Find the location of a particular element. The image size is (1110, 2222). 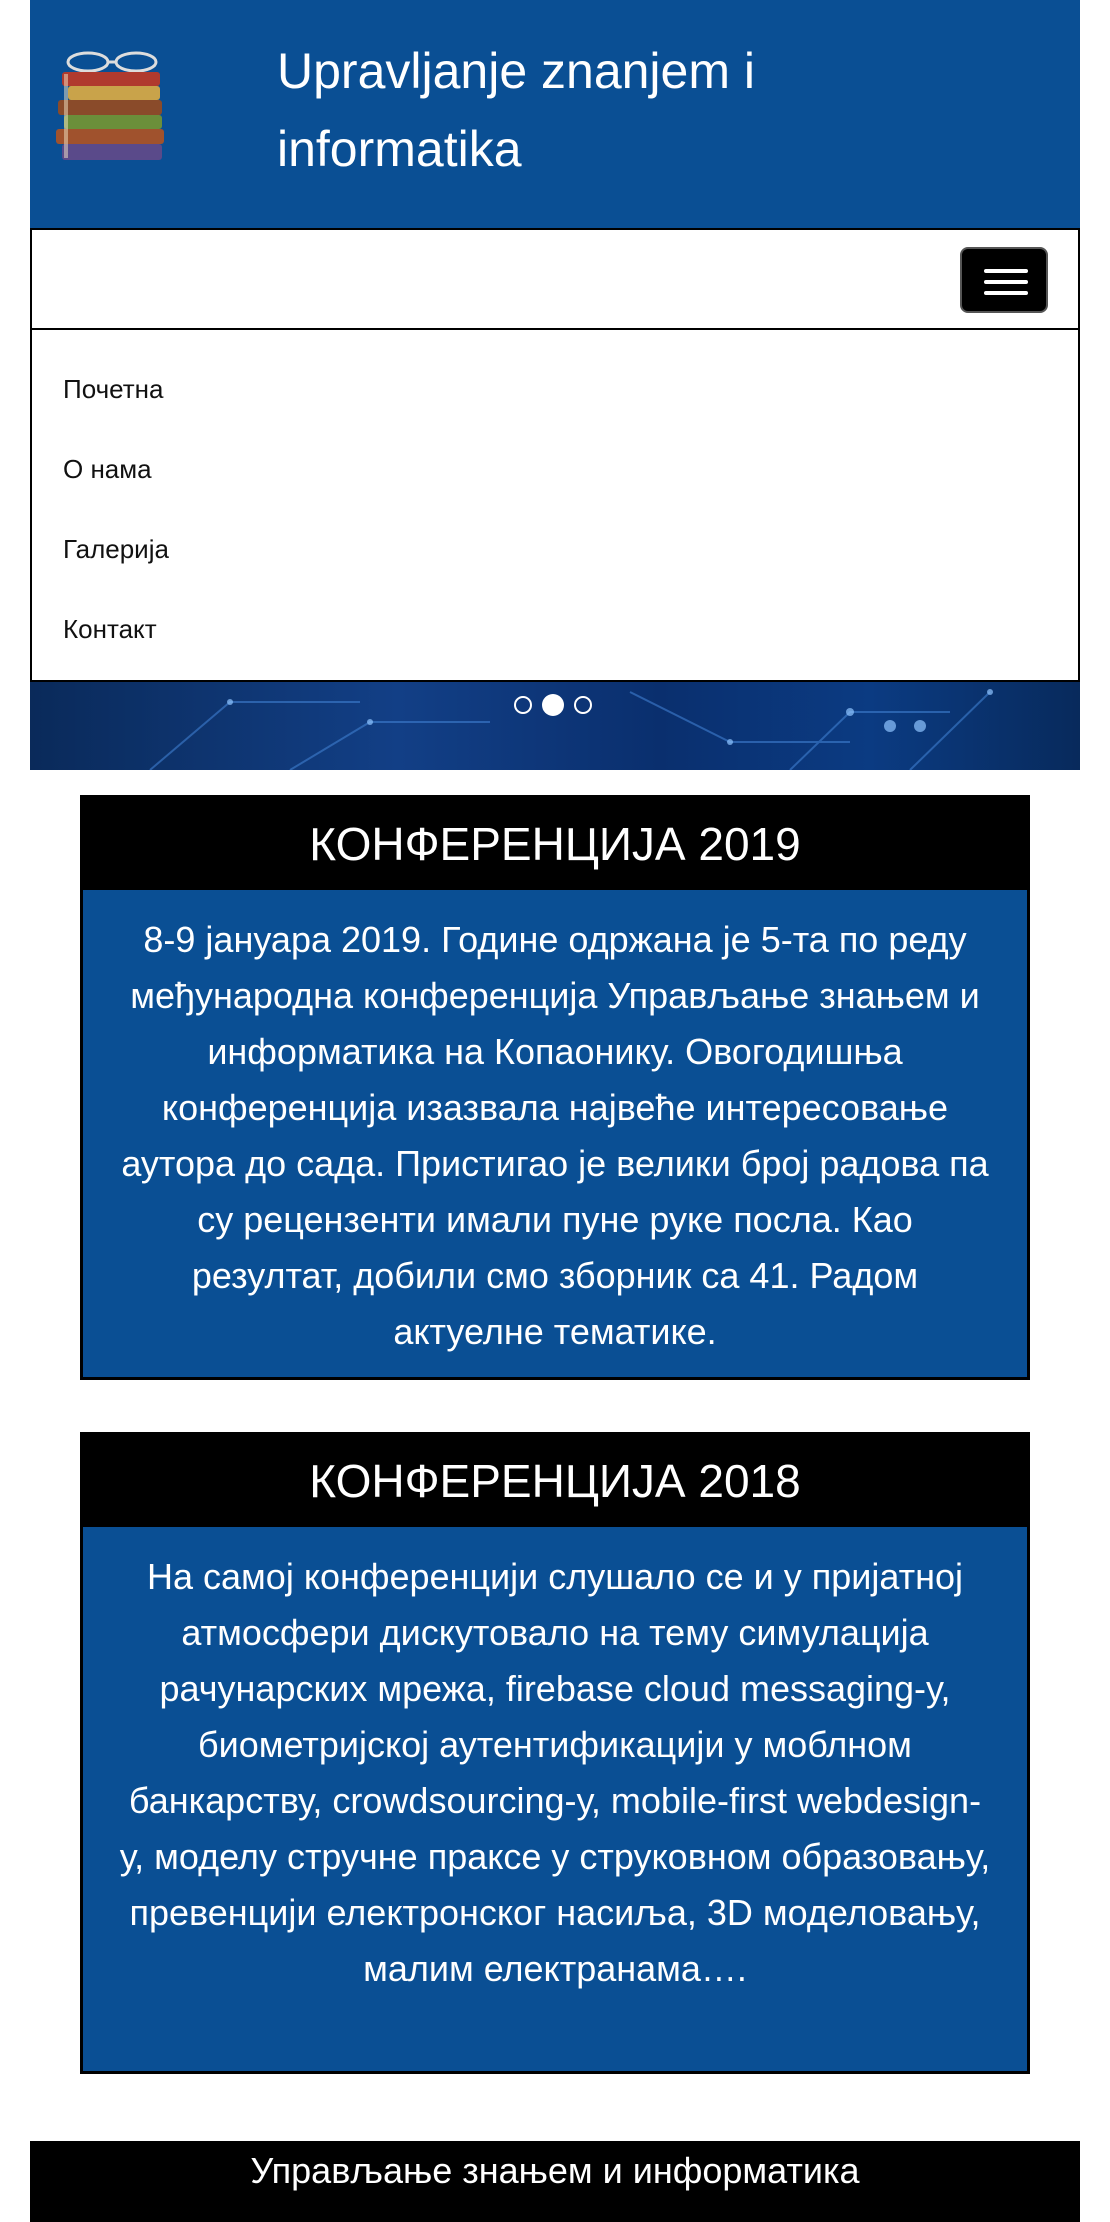

hero-carousel is located at coordinates (555, 726).